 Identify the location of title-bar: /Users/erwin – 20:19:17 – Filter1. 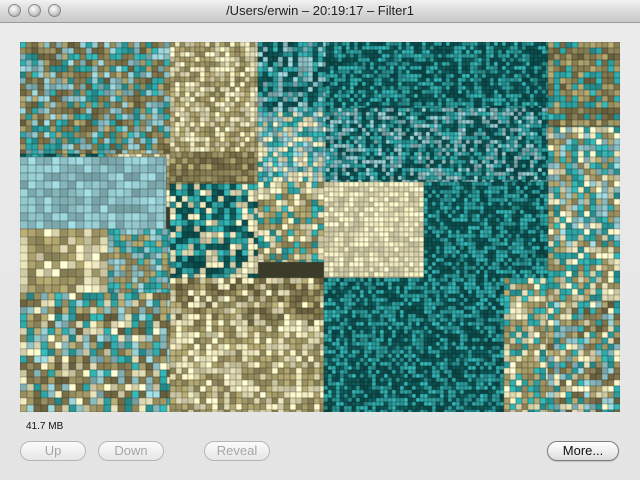
(320, 11).